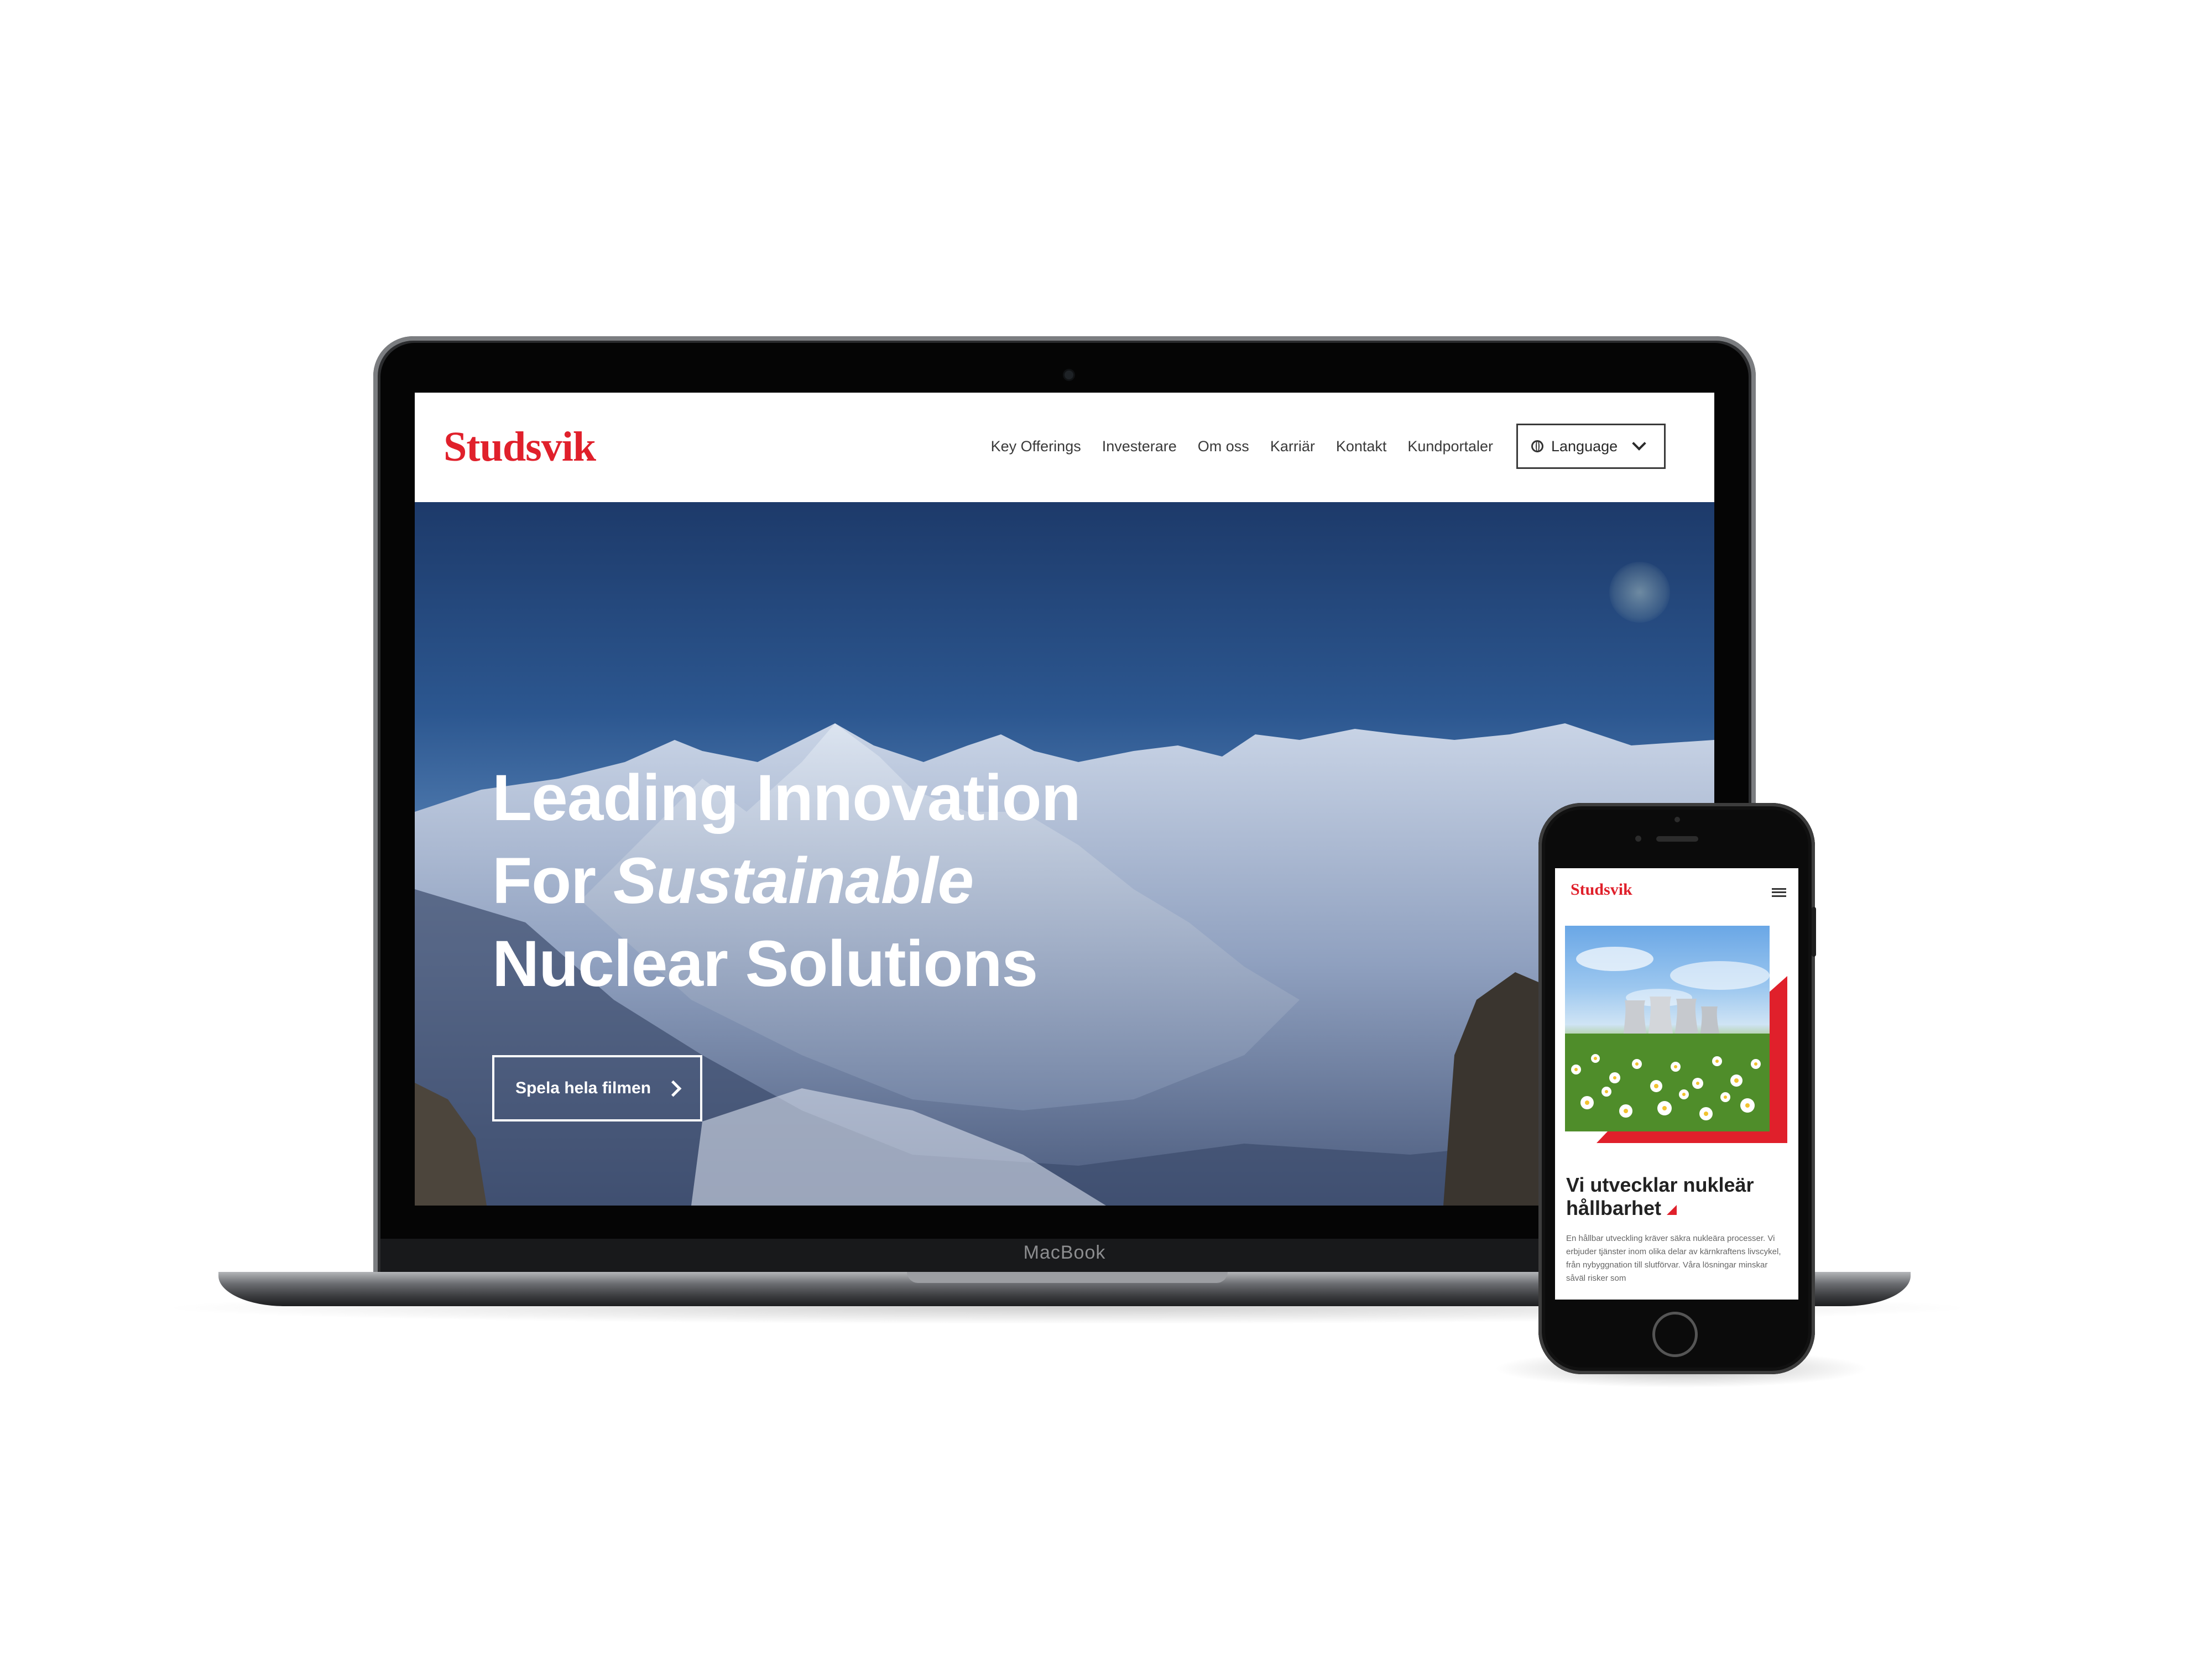 This screenshot has width=2212, height=1659. I want to click on nav-item-kundportaler: Kundportaler, so click(1450, 447).